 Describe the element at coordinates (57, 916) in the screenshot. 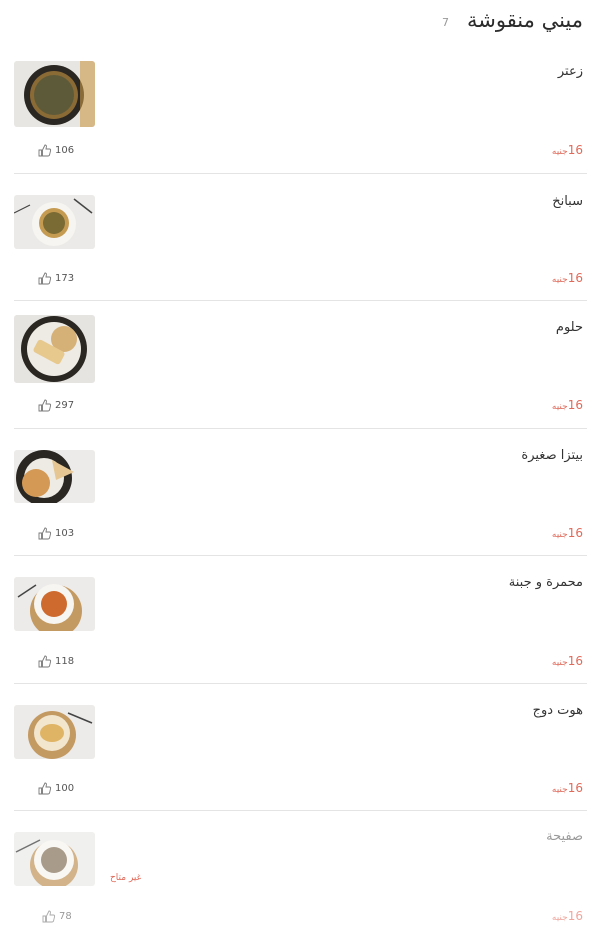

I see `like-button: 78` at that location.